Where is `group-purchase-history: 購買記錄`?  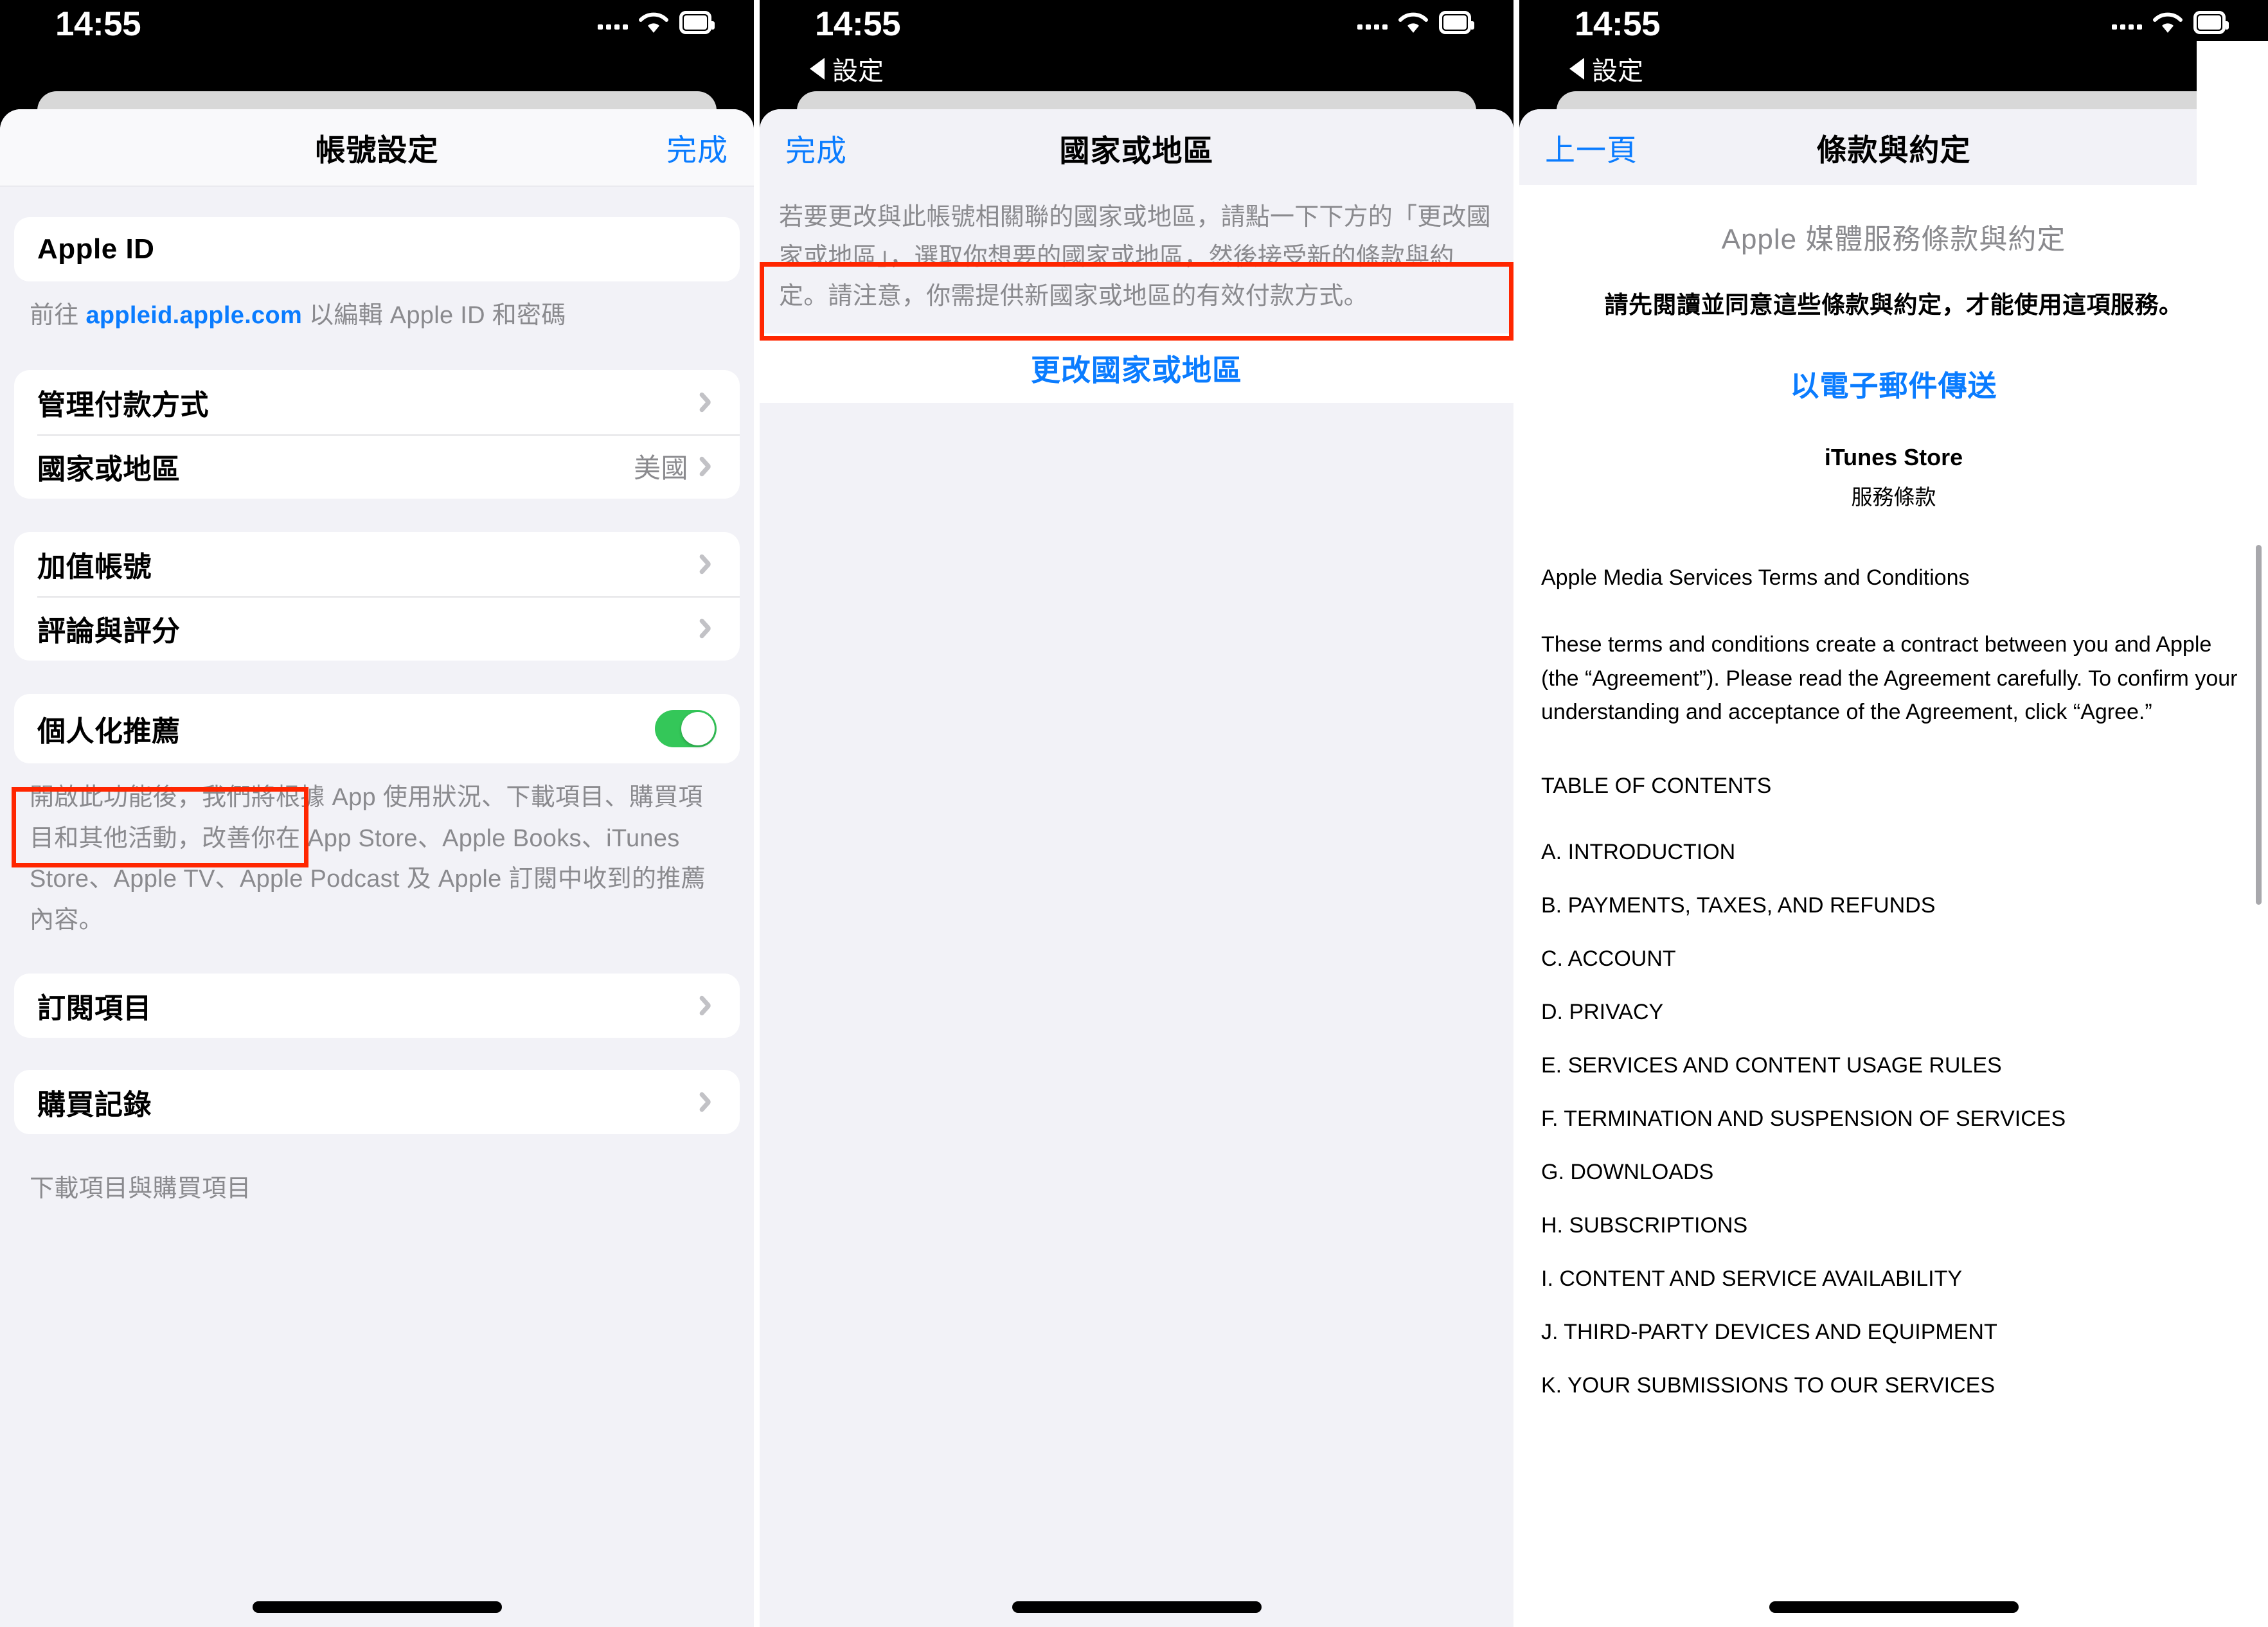
group-purchase-history: 購買記錄 is located at coordinates (377, 1102).